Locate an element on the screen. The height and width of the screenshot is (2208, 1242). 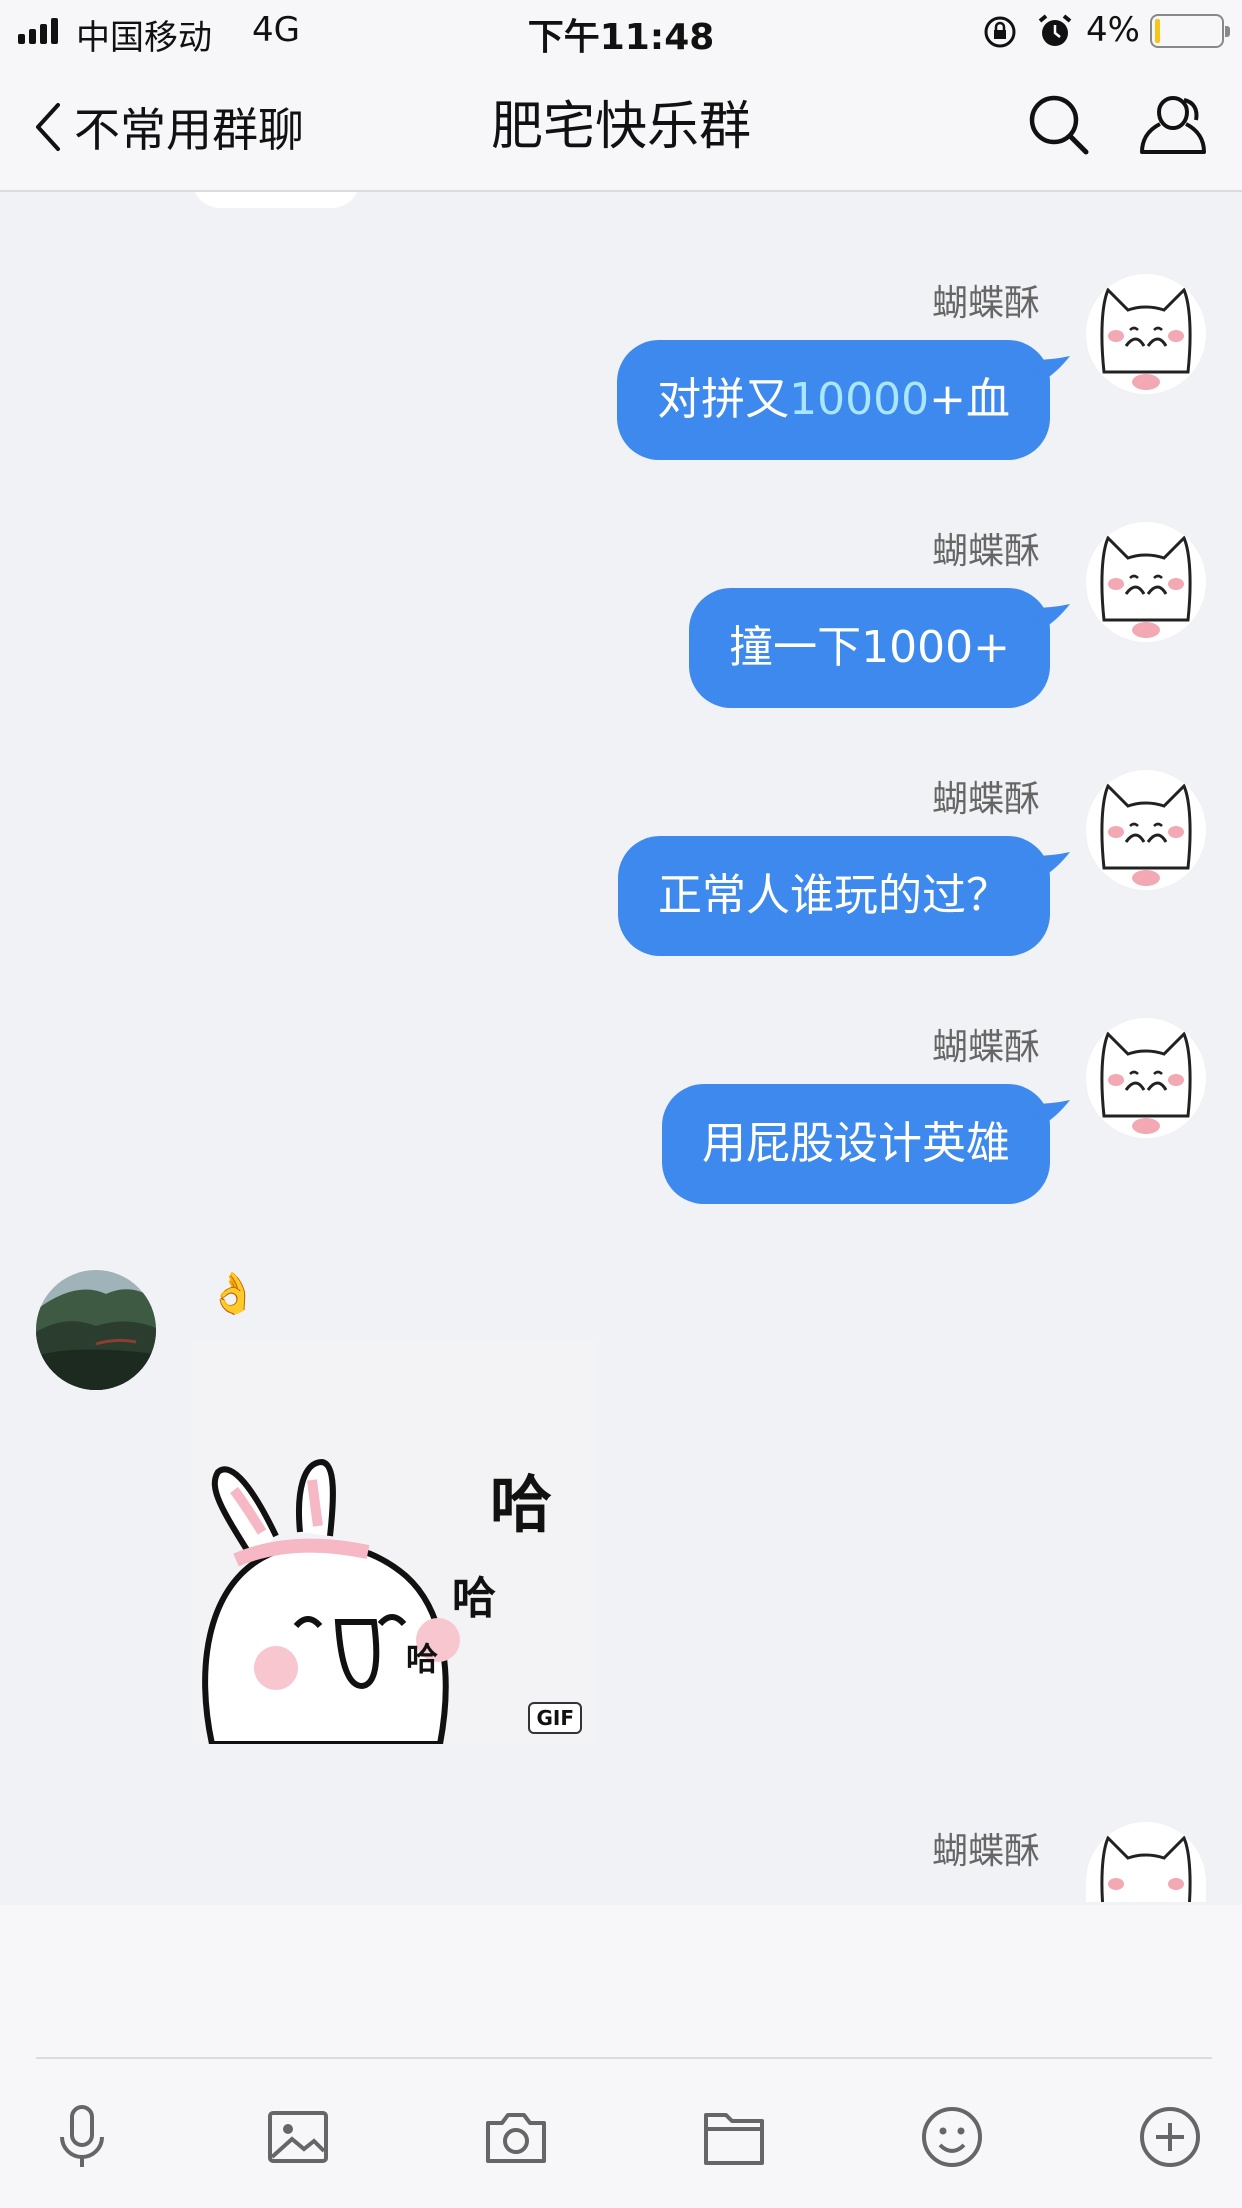
group-members-icon is located at coordinates (1173, 125).